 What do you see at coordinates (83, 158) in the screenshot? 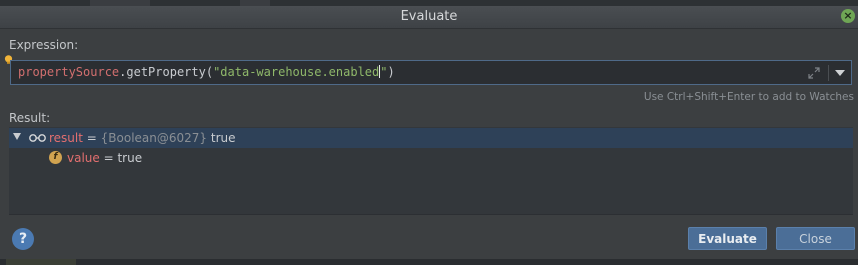
I see `field-name: value` at bounding box center [83, 158].